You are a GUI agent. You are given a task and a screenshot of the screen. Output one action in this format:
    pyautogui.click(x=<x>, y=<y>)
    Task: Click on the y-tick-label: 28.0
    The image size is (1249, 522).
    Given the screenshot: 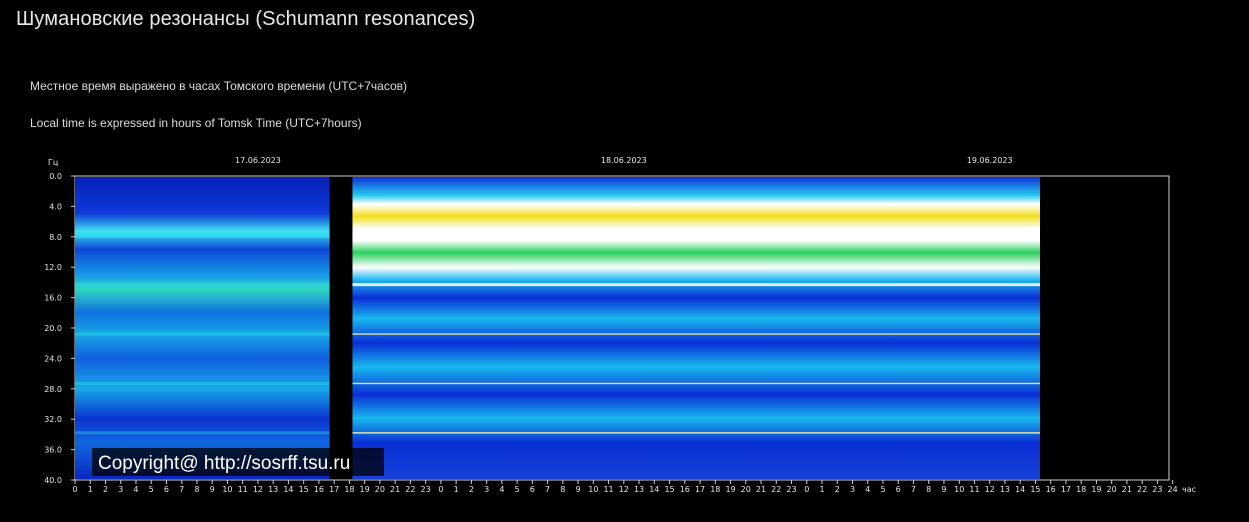 What is the action you would take?
    pyautogui.click(x=53, y=389)
    